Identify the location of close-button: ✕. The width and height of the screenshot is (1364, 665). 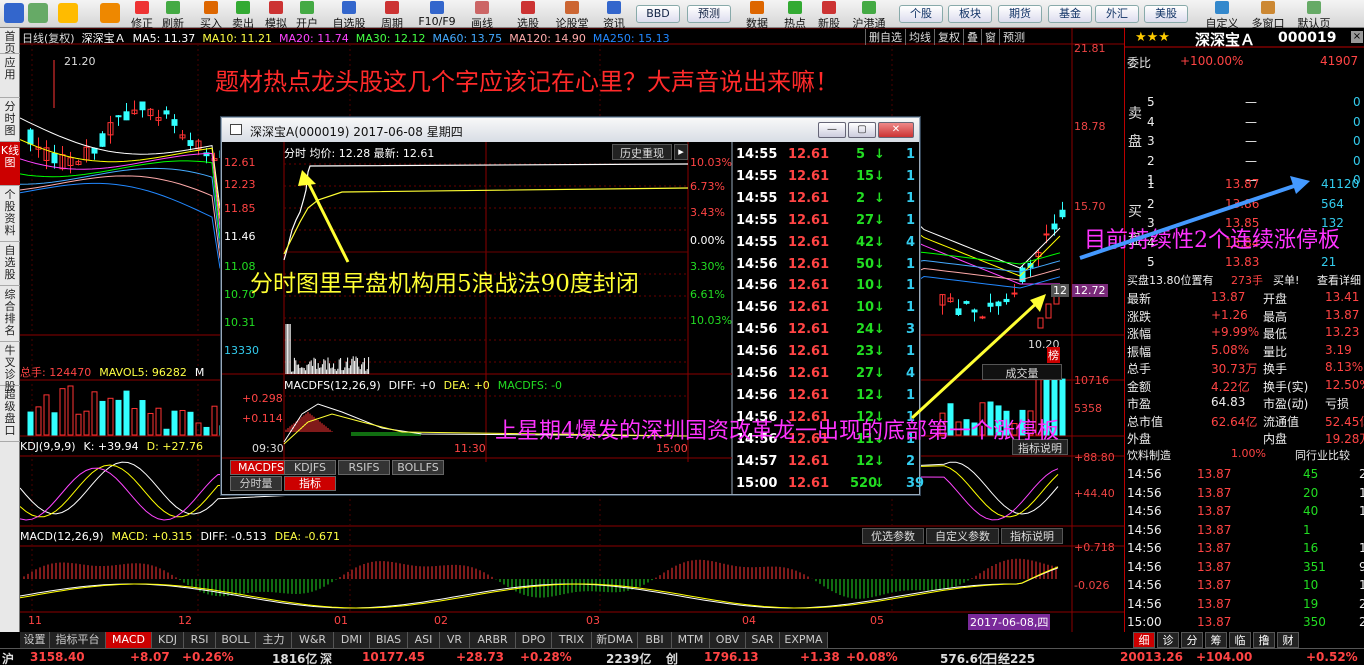
(896, 130).